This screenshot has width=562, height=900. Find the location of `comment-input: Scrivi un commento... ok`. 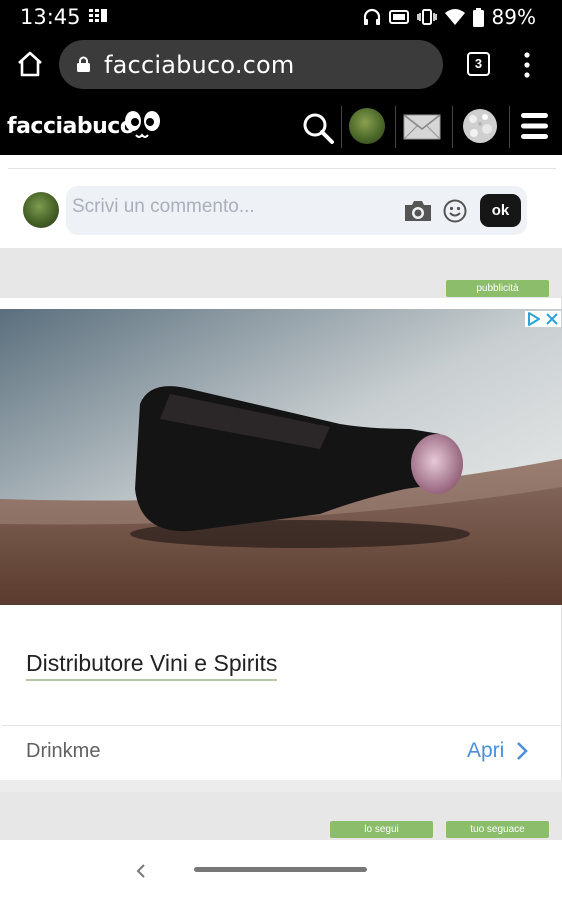

comment-input: Scrivi un commento... ok is located at coordinates (296, 210).